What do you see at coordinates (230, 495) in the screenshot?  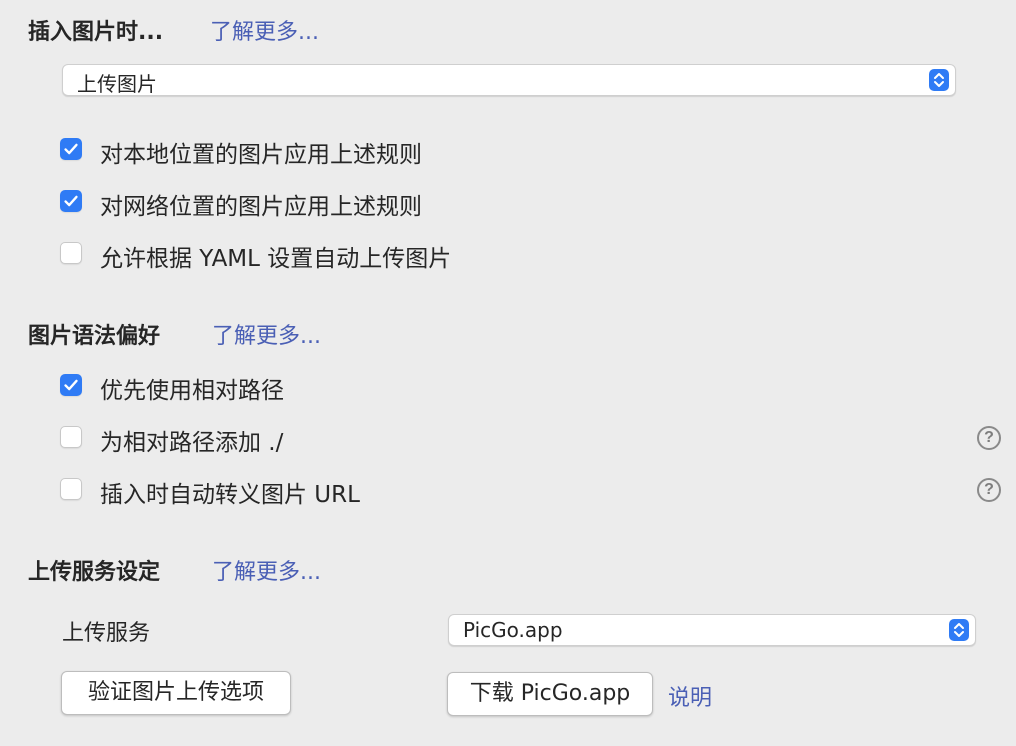 I see `option-label: 插入时自动转义图片 URL` at bounding box center [230, 495].